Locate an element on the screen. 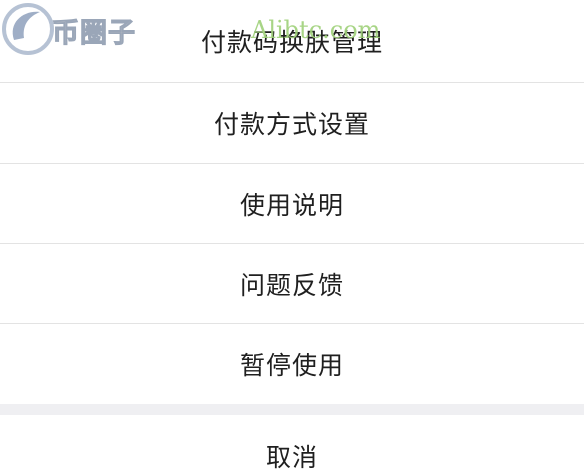  cancel-button: 取消 is located at coordinates (292, 445).